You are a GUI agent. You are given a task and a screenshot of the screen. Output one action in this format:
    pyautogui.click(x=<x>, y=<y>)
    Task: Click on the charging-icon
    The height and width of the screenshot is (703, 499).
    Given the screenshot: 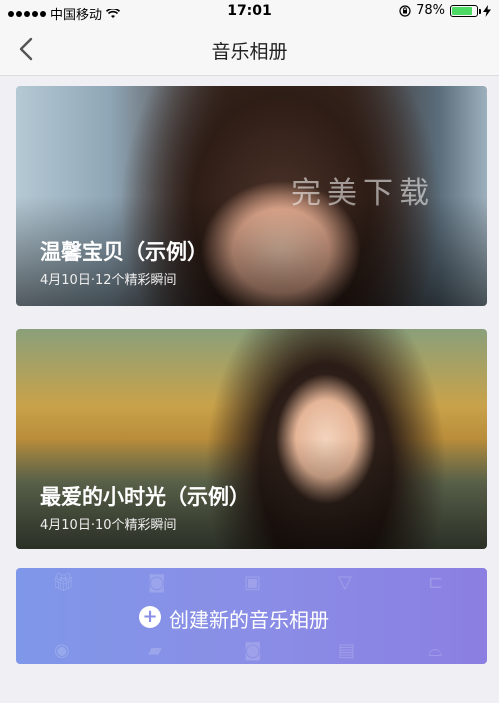 What is the action you would take?
    pyautogui.click(x=487, y=10)
    